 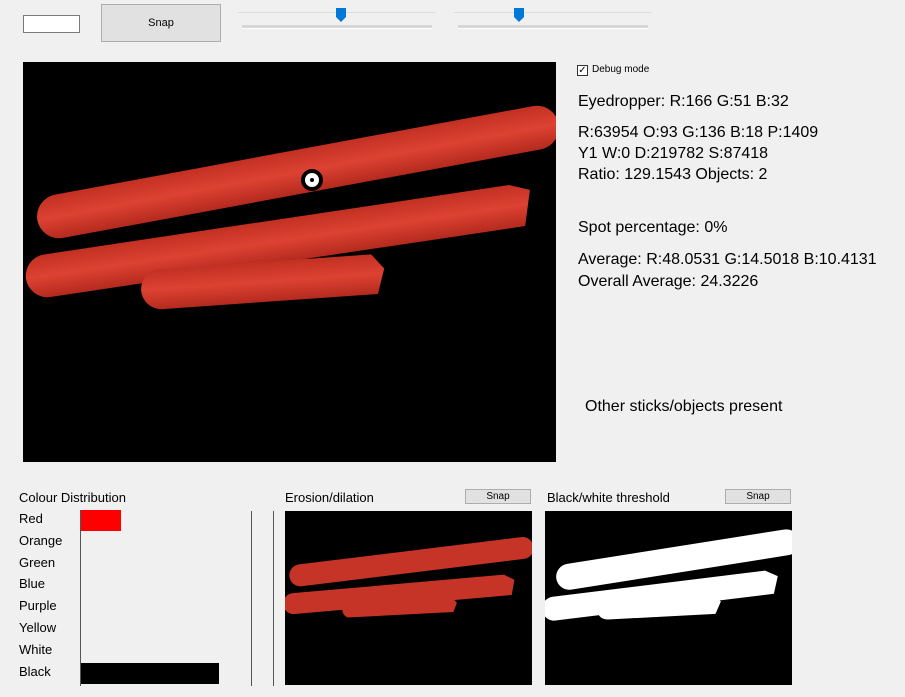 What do you see at coordinates (329, 497) in the screenshot?
I see `erosion-title: Erosion/dilation` at bounding box center [329, 497].